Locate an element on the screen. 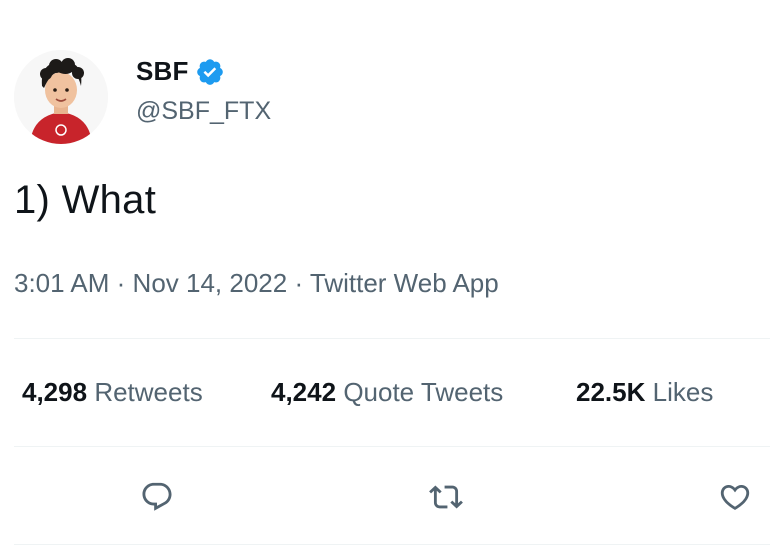 The height and width of the screenshot is (560, 770). reply-button is located at coordinates (157, 497).